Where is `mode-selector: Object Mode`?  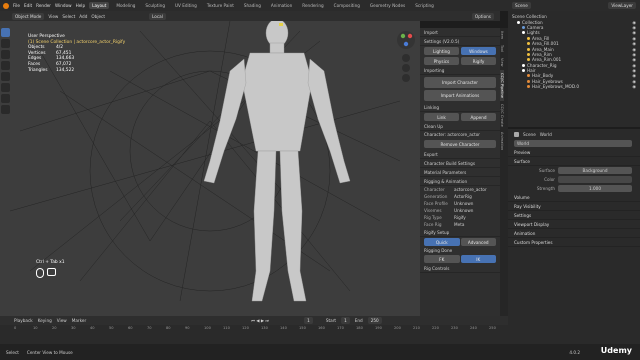 mode-selector: Object Mode is located at coordinates (28, 16).